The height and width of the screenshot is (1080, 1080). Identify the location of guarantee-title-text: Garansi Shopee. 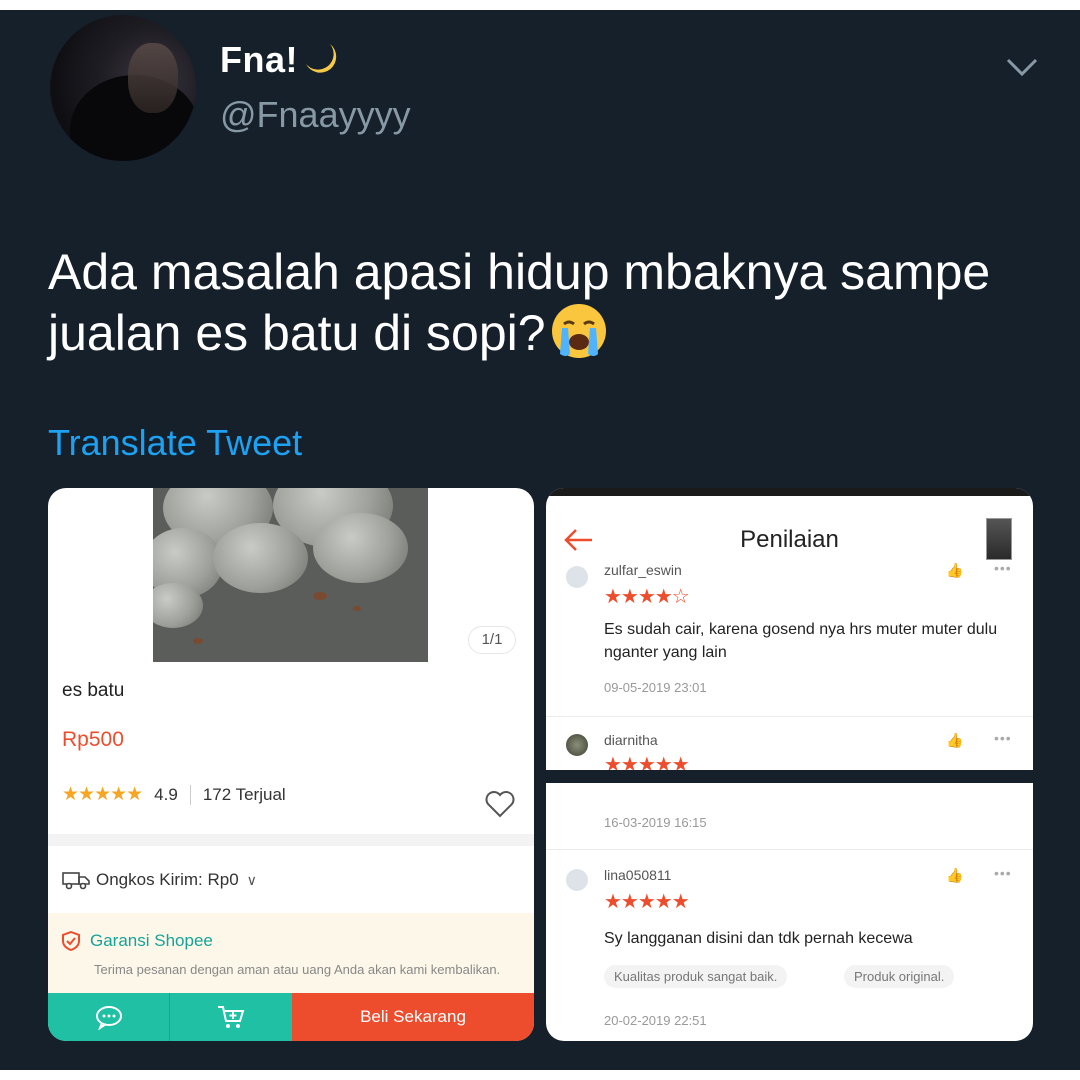
(151, 940).